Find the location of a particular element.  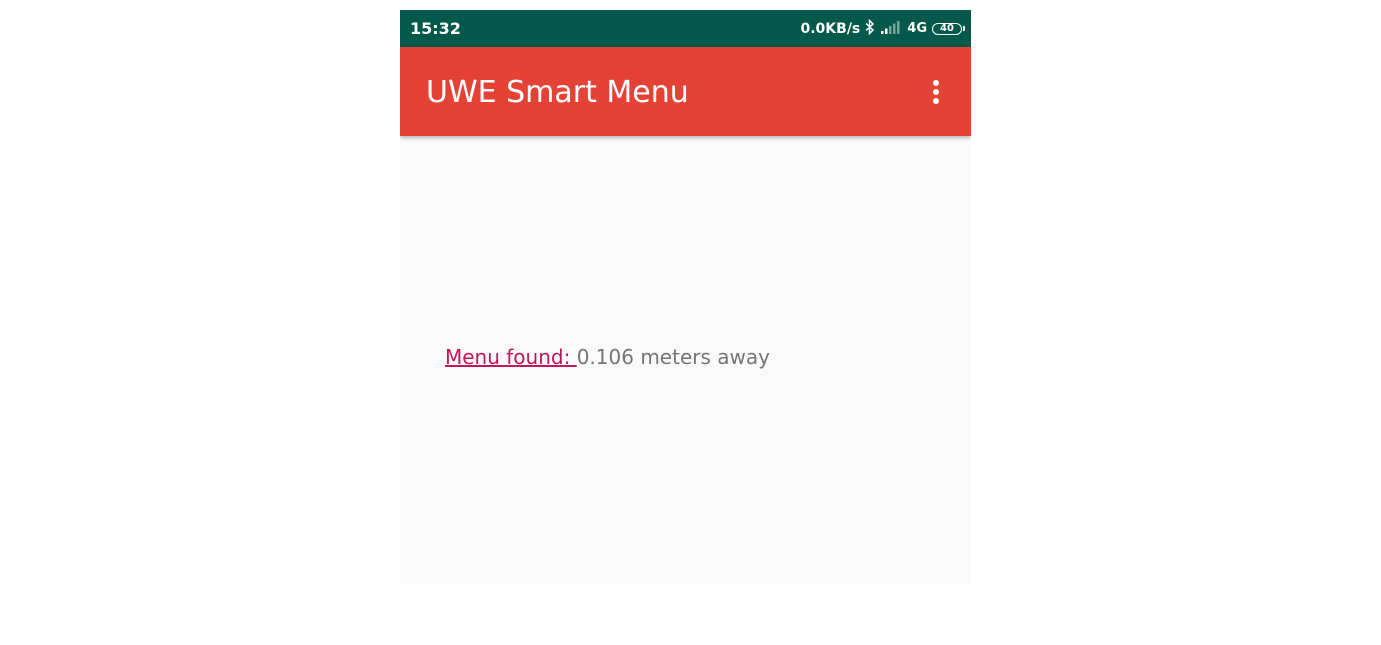

signal-icon is located at coordinates (891, 29).